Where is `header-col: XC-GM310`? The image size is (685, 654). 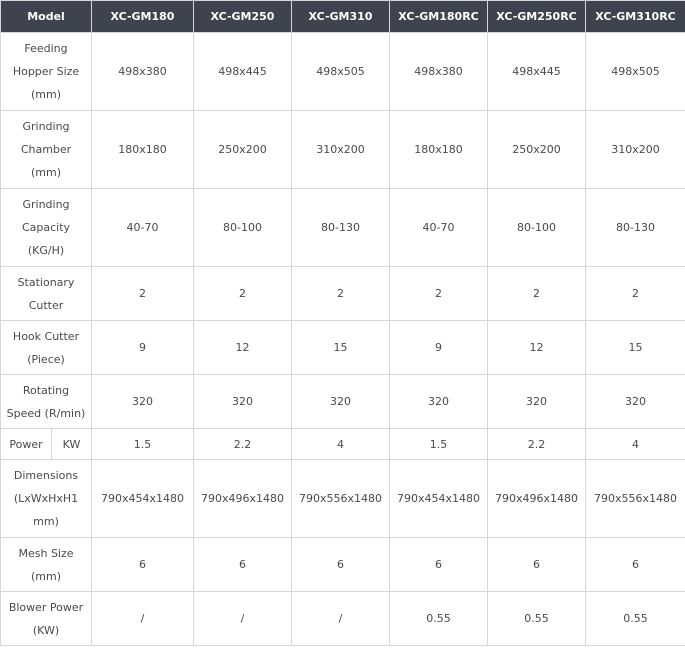
header-col: XC-GM310 is located at coordinates (341, 16).